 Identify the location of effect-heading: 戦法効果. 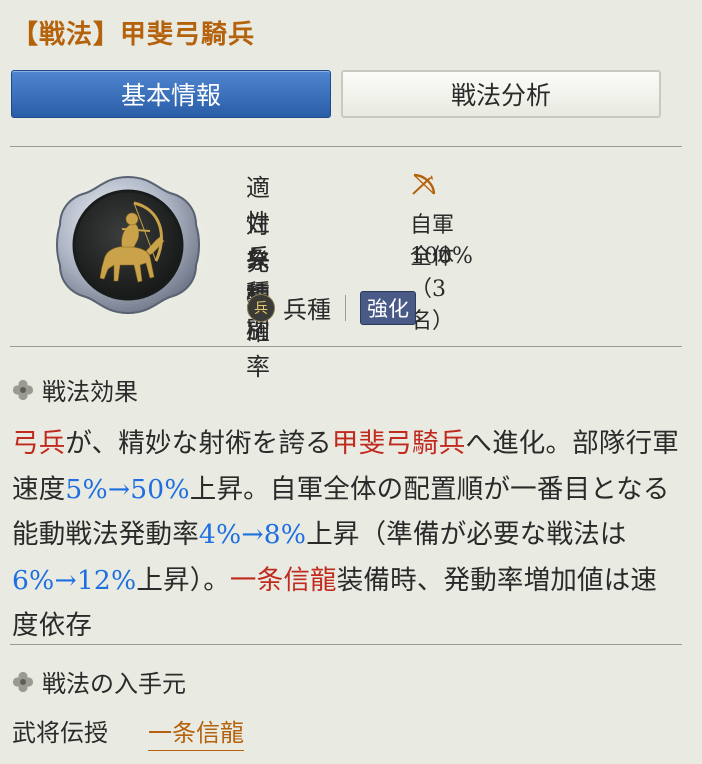
(75, 389).